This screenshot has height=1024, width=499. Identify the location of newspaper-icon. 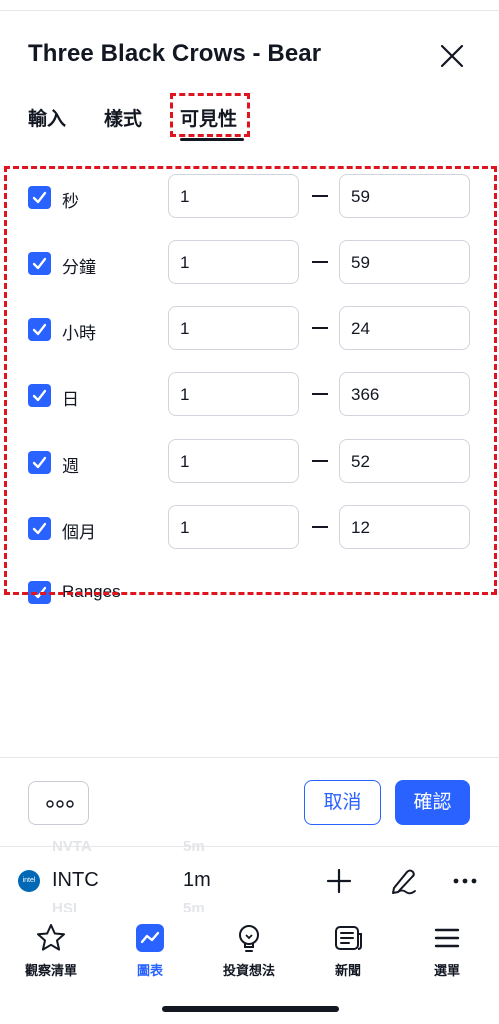
(348, 938).